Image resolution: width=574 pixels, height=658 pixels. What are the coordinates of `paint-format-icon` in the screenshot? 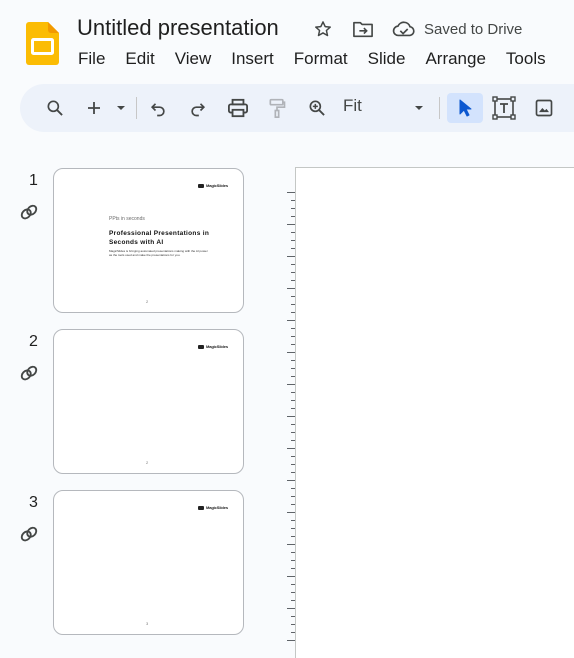 It's located at (277, 108).